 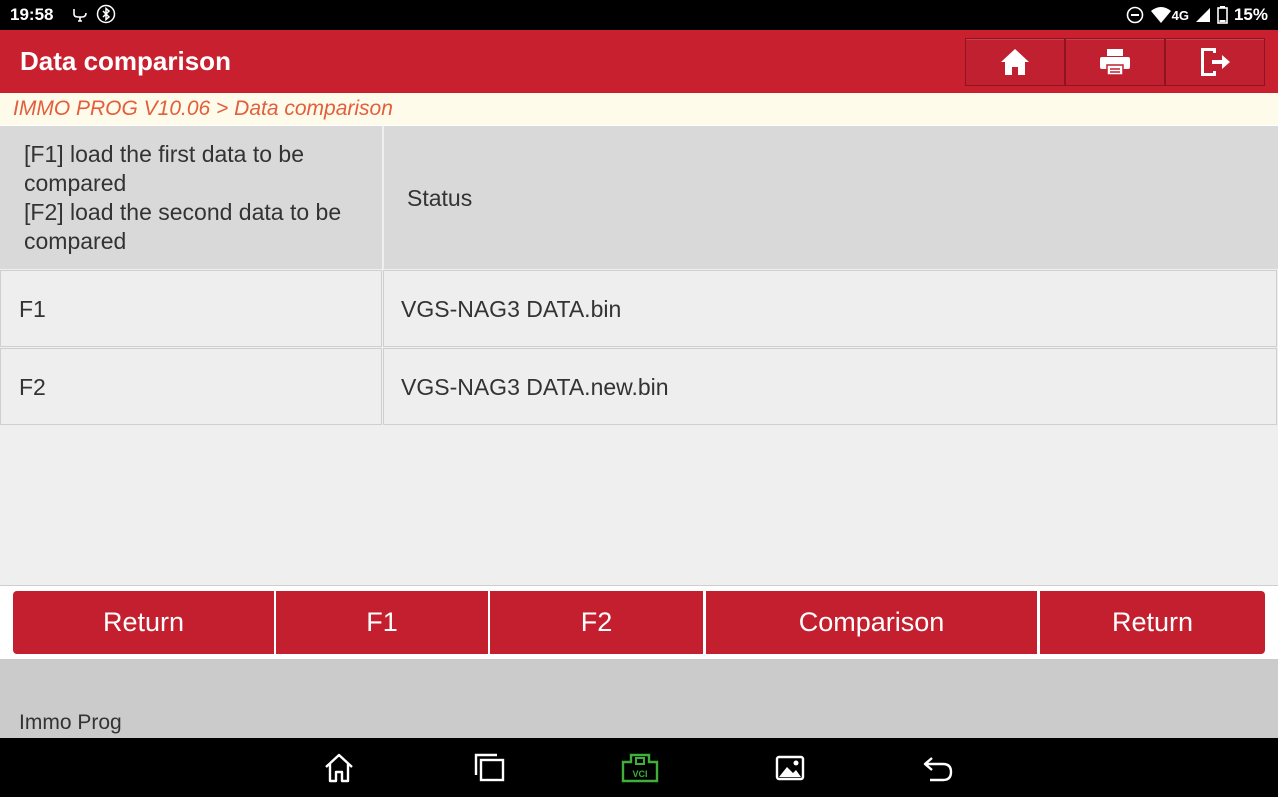 What do you see at coordinates (32, 14) in the screenshot?
I see `status-time: 19:58` at bounding box center [32, 14].